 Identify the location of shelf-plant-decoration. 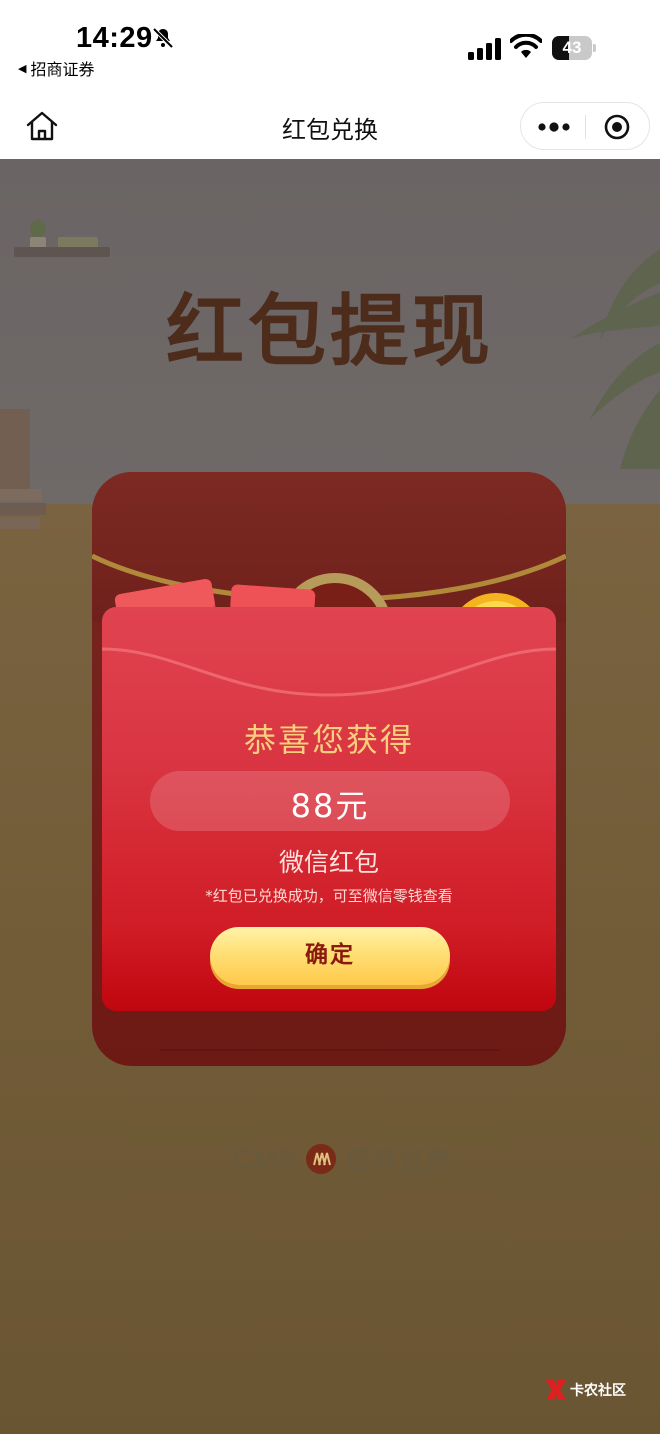
(38, 234).